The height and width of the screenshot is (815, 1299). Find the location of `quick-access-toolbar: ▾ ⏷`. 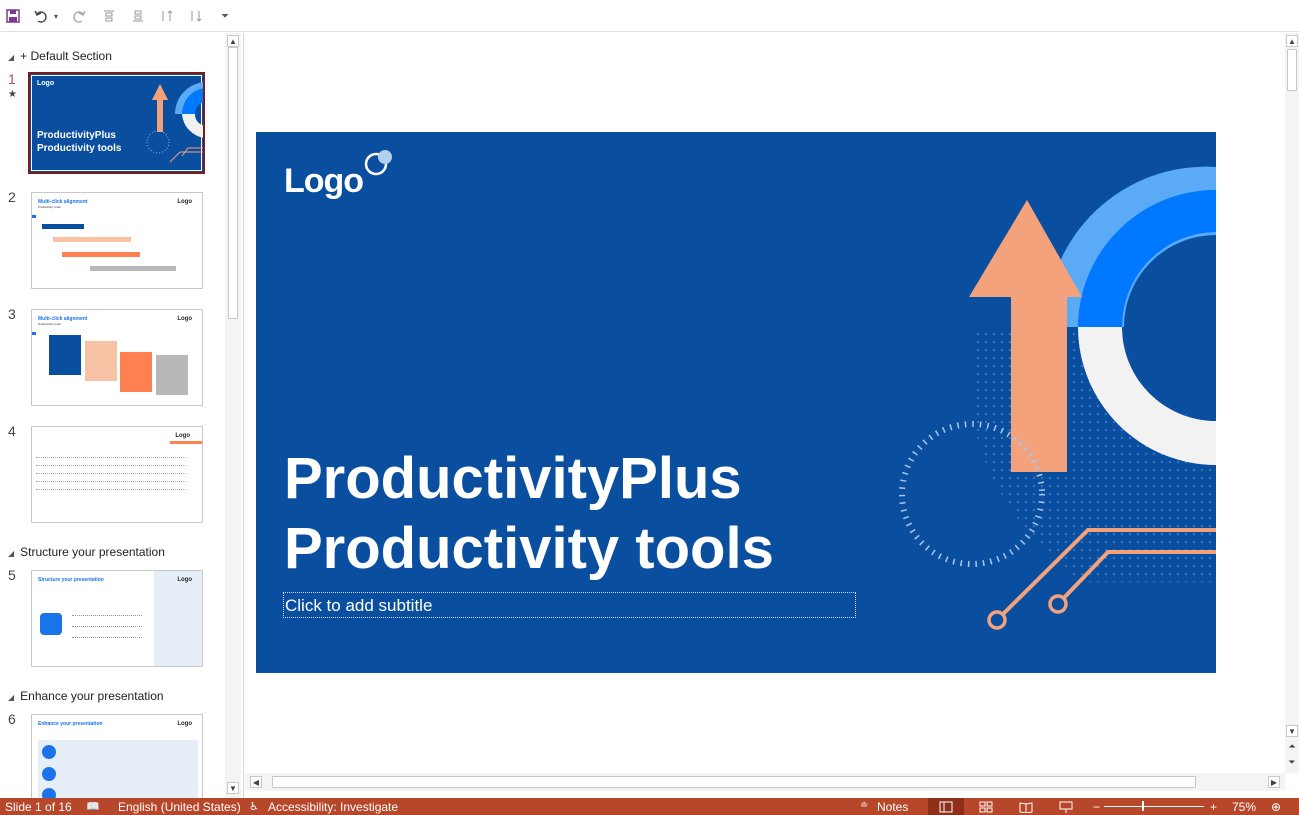

quick-access-toolbar: ▾ ⏷ is located at coordinates (649, 16).